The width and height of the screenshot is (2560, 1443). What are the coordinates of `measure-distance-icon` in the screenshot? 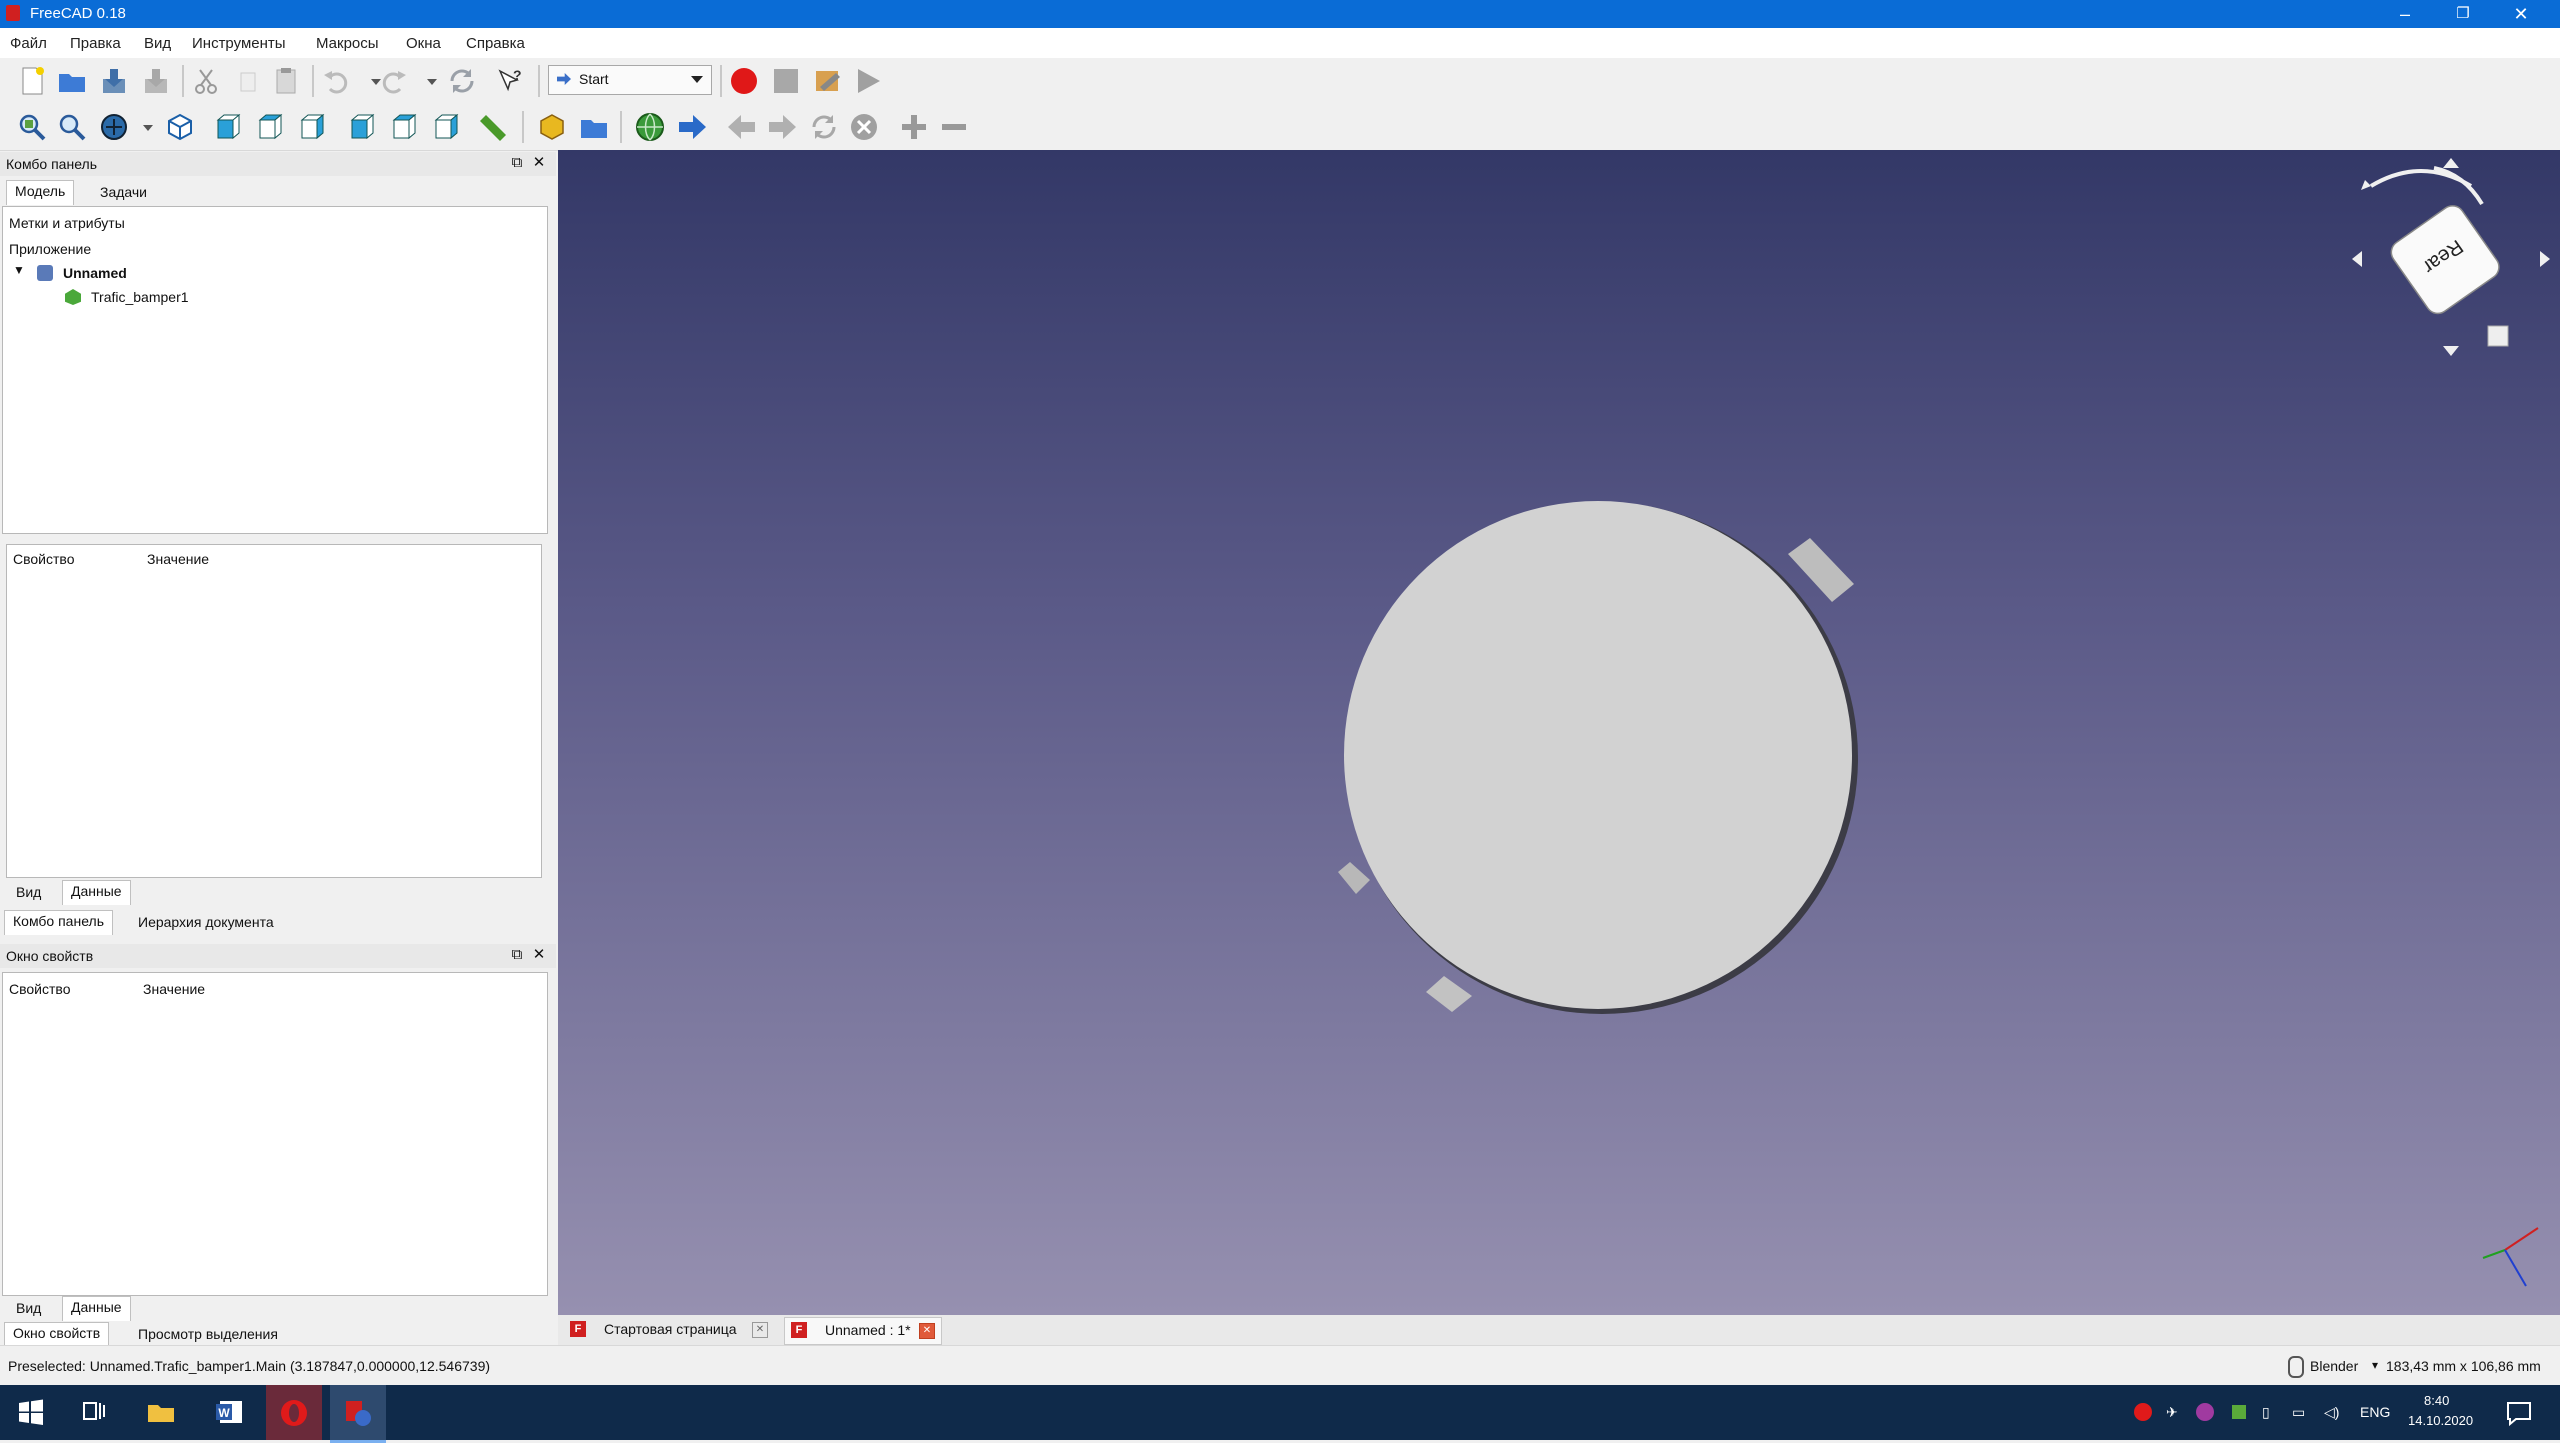 It's located at (492, 127).